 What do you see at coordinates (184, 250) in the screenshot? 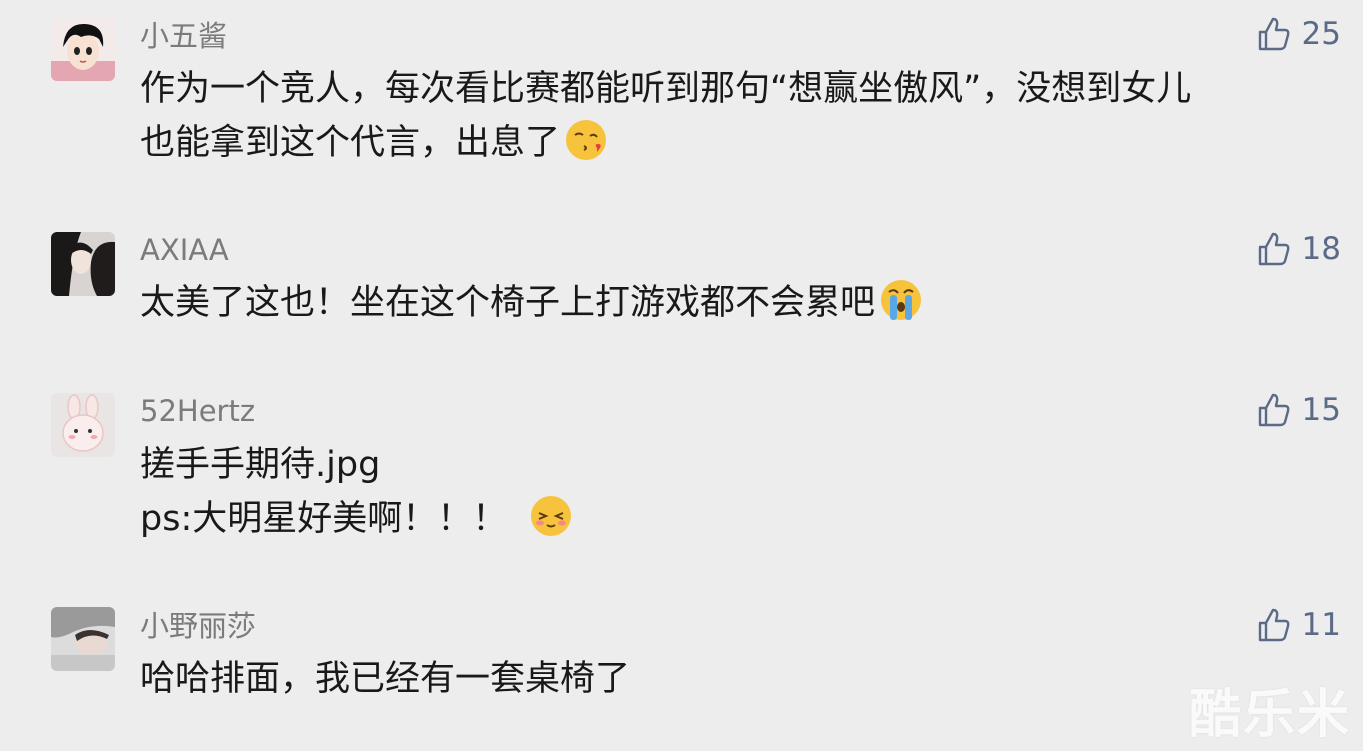
I see `username: AXIAA` at bounding box center [184, 250].